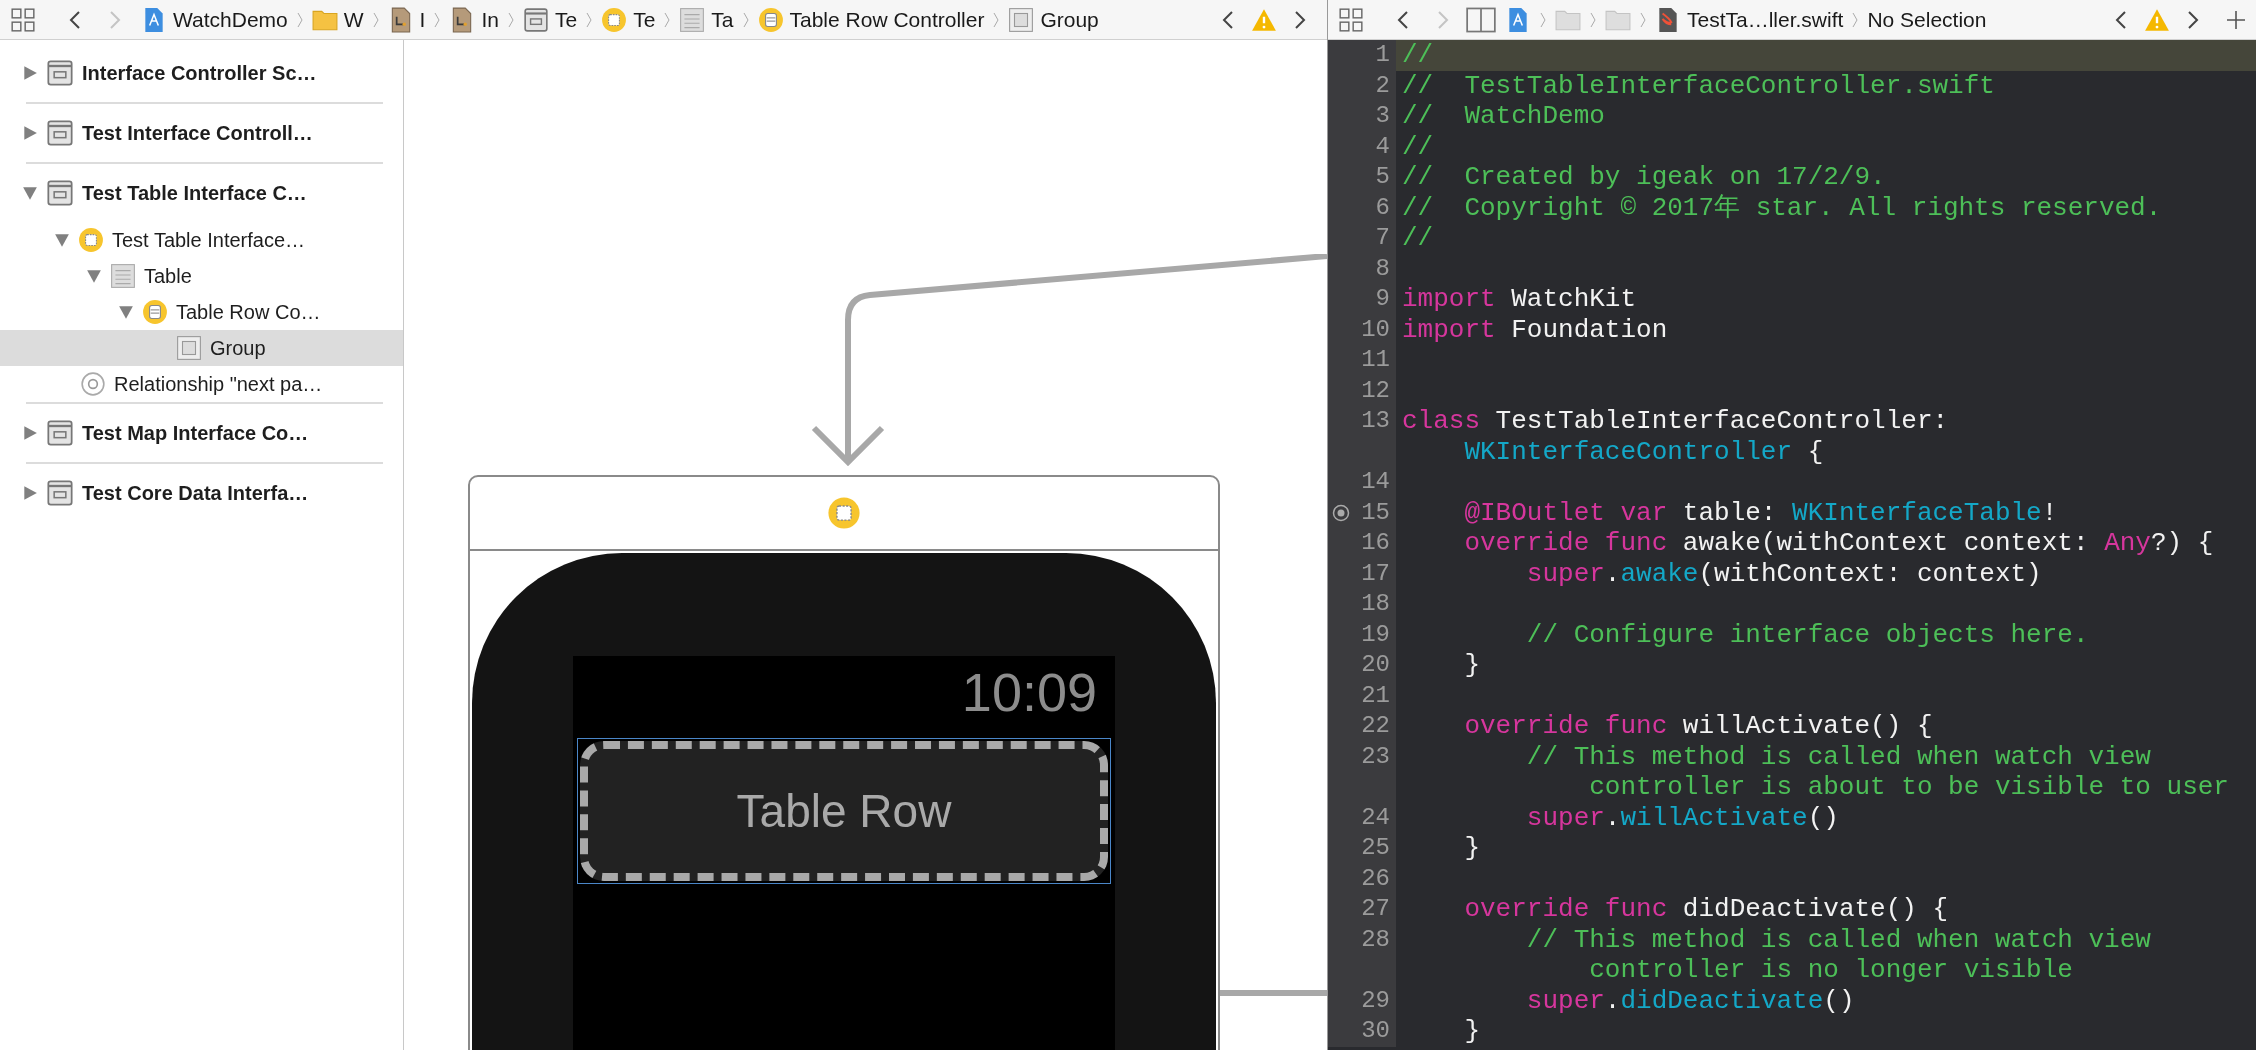  Describe the element at coordinates (1375, 512) in the screenshot. I see `line-number: 15` at that location.